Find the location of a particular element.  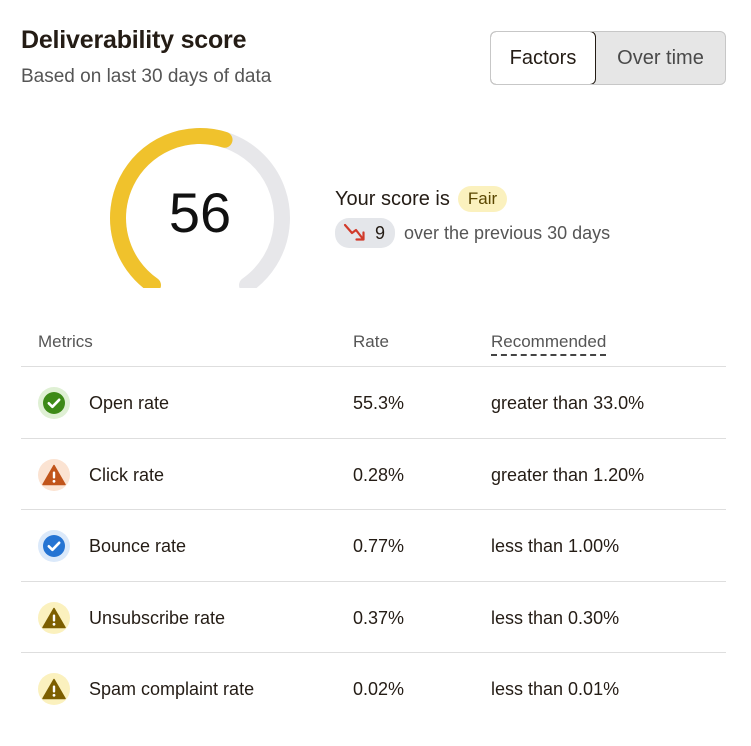

metric-name: Spam complaint rate is located at coordinates (172, 689).